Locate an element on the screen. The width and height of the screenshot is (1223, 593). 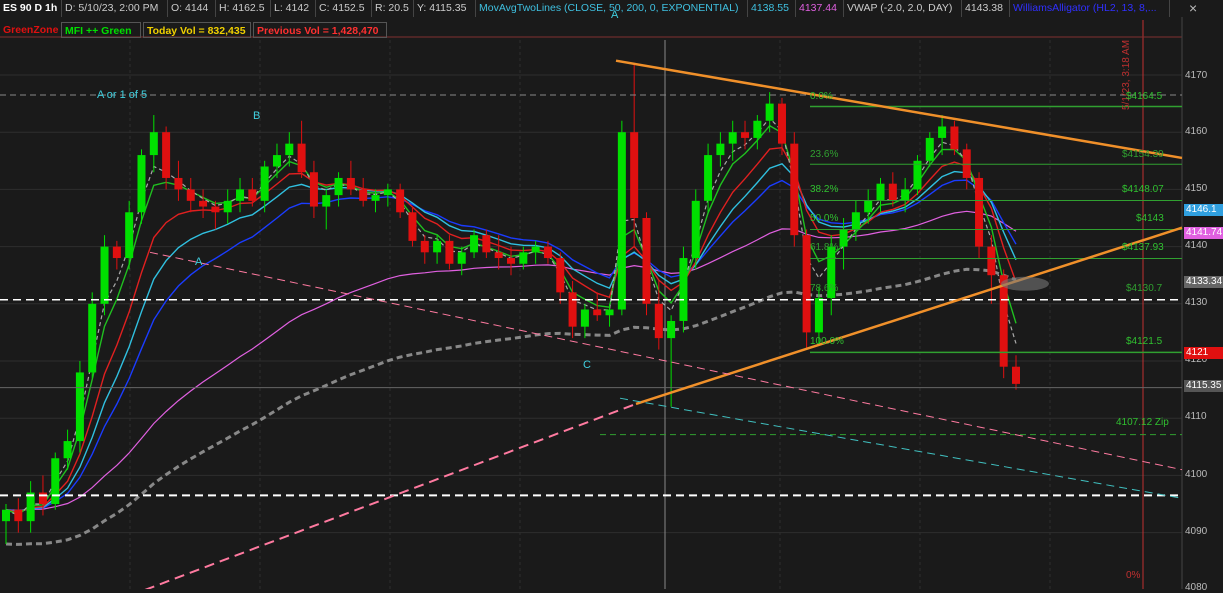
price-tag-4146: 4146.1 is located at coordinates (1203, 210).